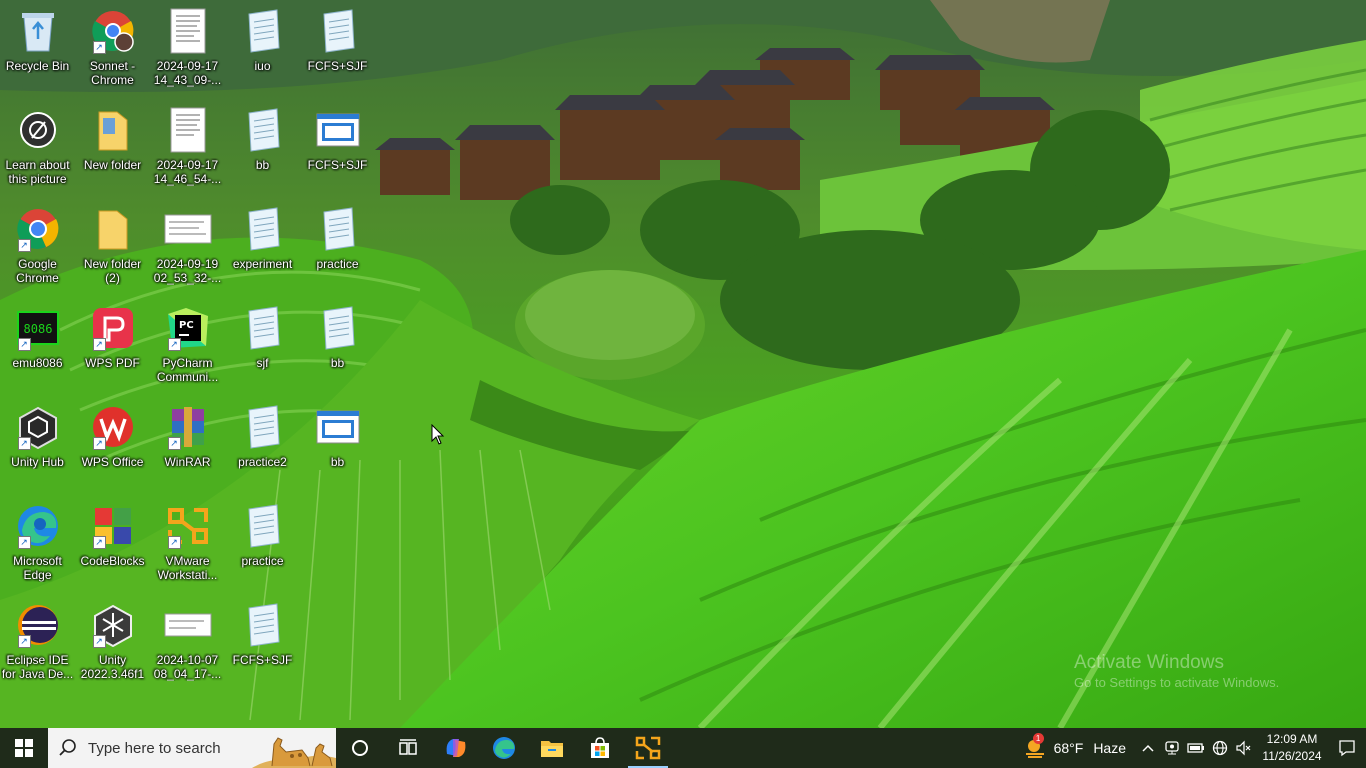 Image resolution: width=1366 pixels, height=768 pixels. I want to click on desktop-icon-fcfs-sjf-doc: FCFS+SJF, so click(337, 151).